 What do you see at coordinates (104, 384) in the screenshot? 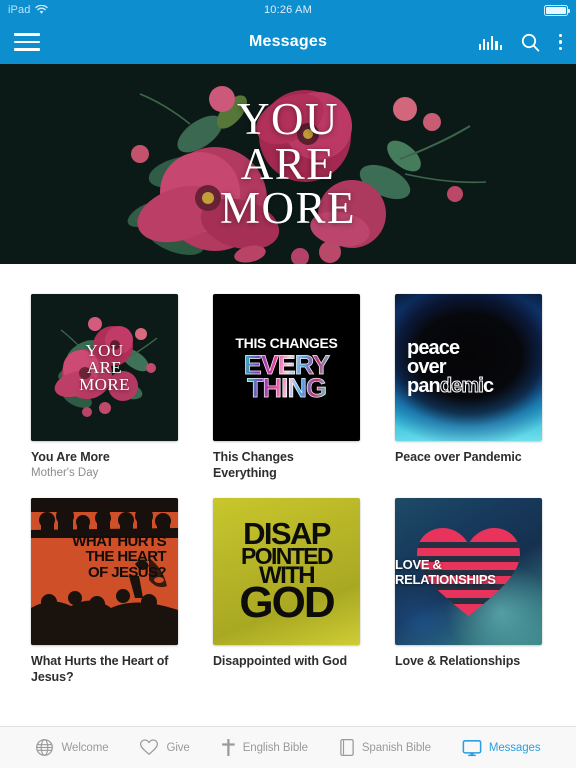
I see `thumb-line-3: MORE` at bounding box center [104, 384].